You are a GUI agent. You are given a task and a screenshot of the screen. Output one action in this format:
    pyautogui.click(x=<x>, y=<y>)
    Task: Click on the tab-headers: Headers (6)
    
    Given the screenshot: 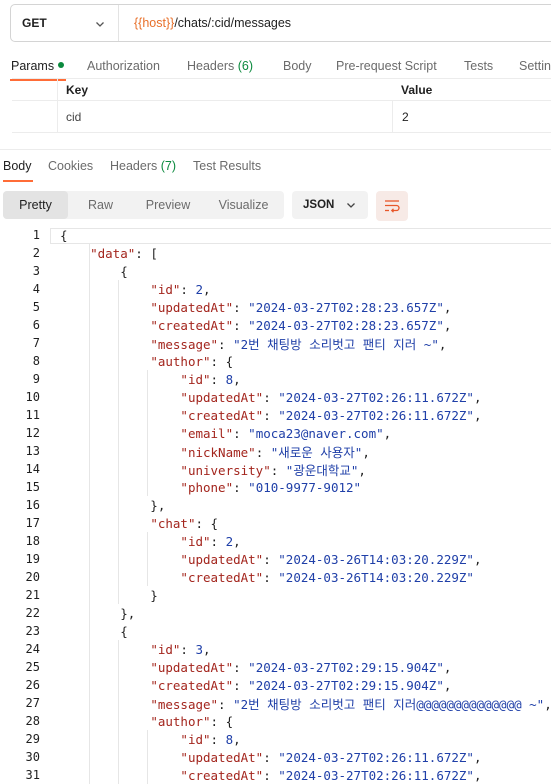 What is the action you would take?
    pyautogui.click(x=220, y=66)
    